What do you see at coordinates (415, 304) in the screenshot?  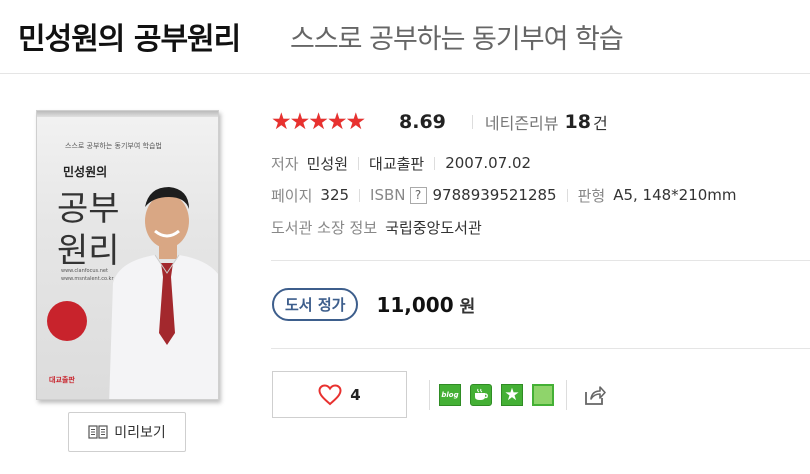 I see `price-amount: 11,000` at bounding box center [415, 304].